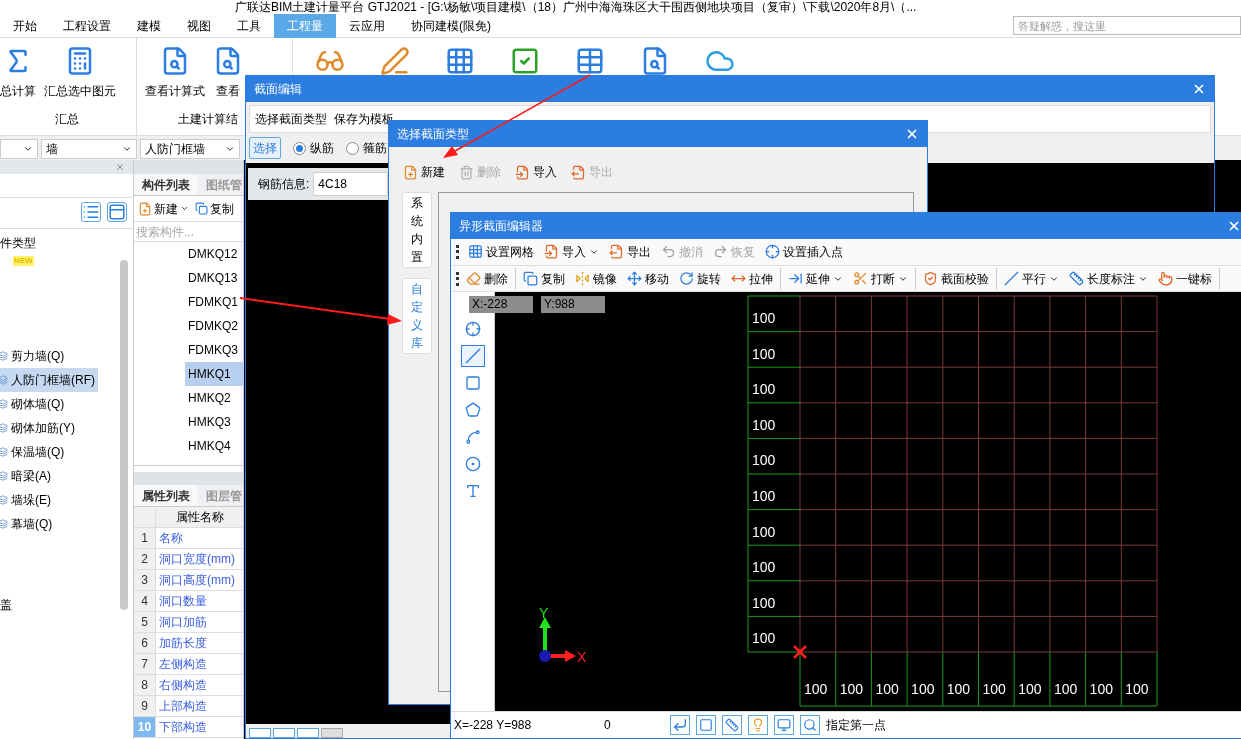  What do you see at coordinates (145, 643) in the screenshot?
I see `row-number: 6` at bounding box center [145, 643].